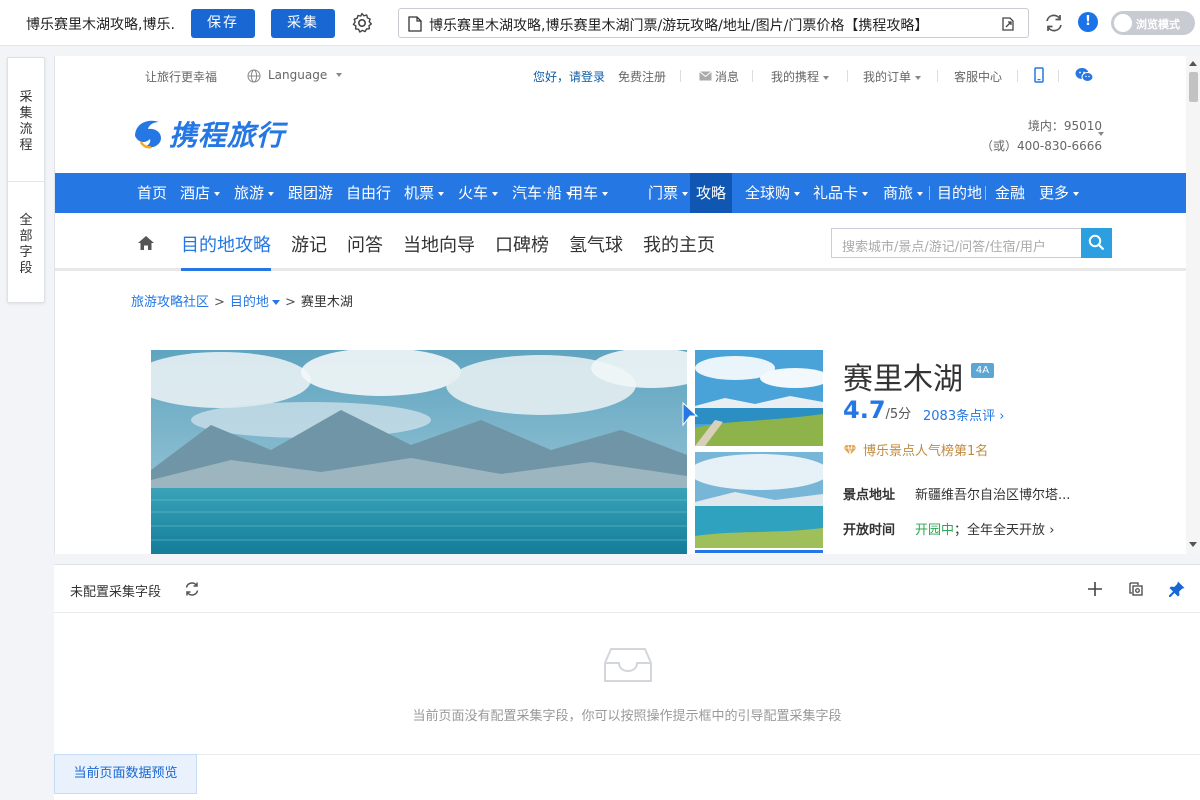 Image resolution: width=1200 pixels, height=800 pixels. I want to click on subnav-item-0: 目的地攻略, so click(226, 244).